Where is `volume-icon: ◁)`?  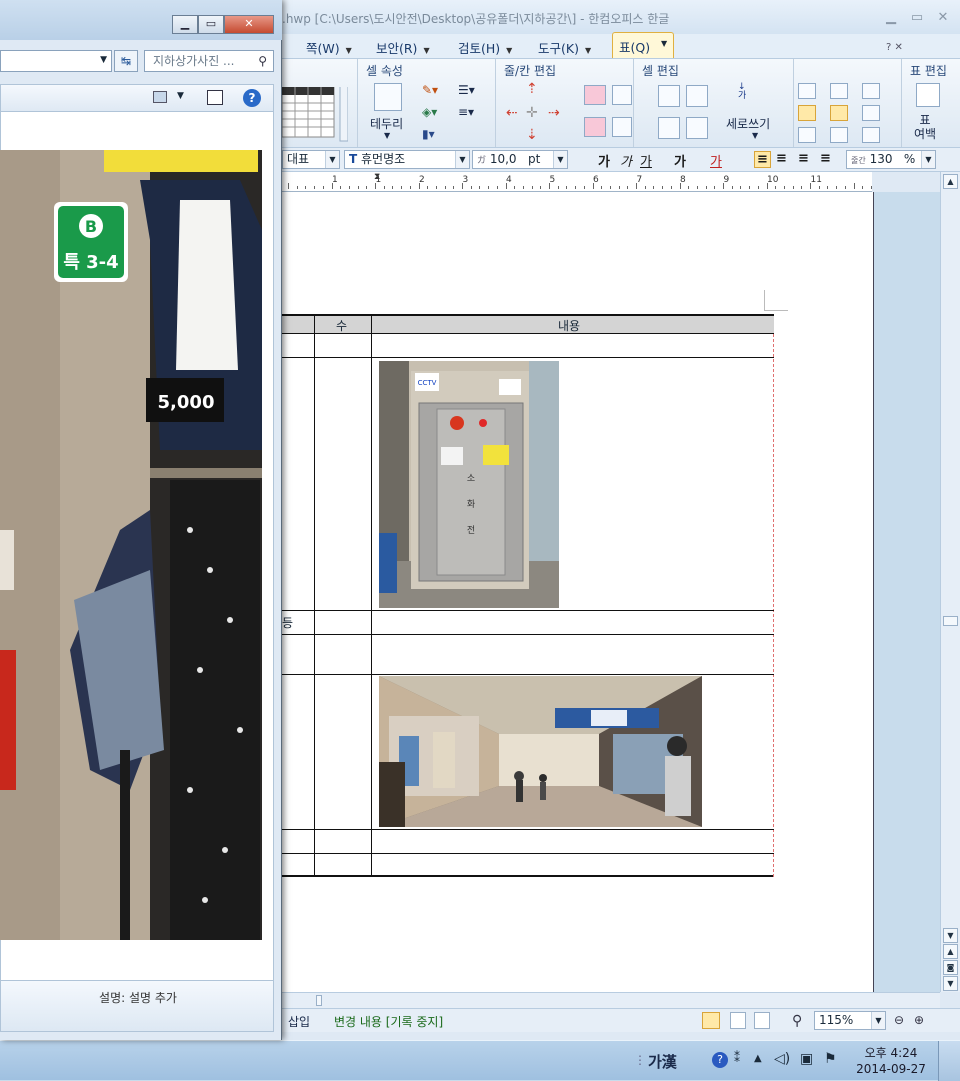
volume-icon: ◁) is located at coordinates (782, 1059).